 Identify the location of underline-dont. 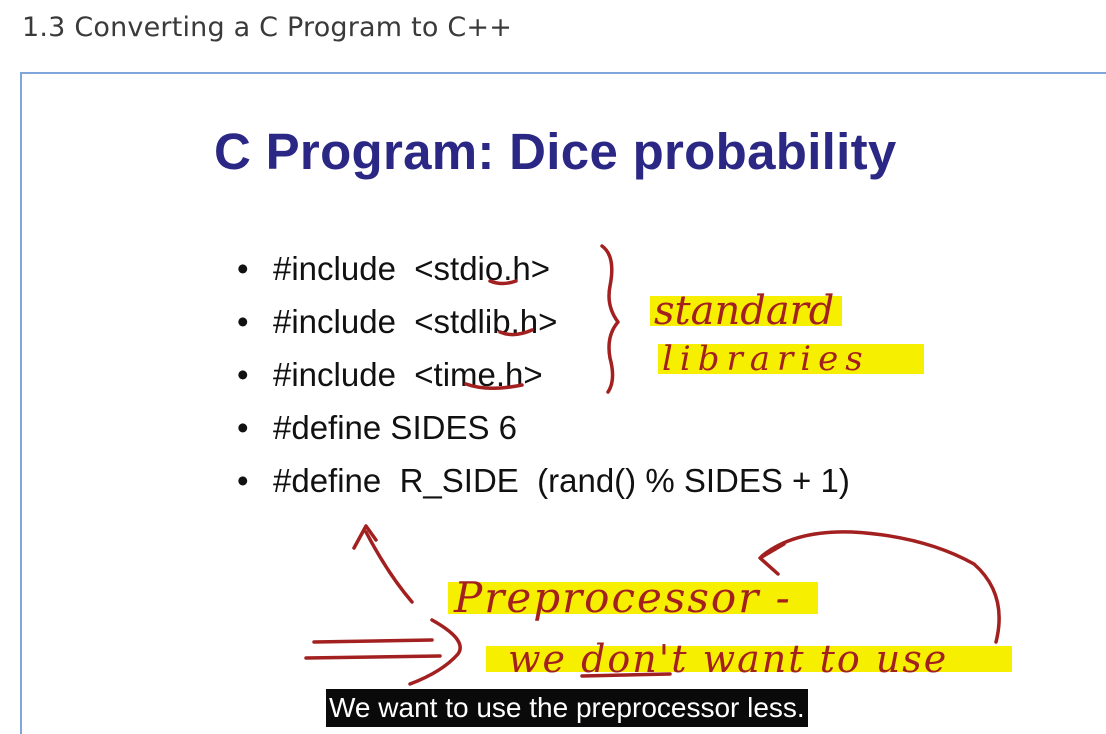
(626, 675).